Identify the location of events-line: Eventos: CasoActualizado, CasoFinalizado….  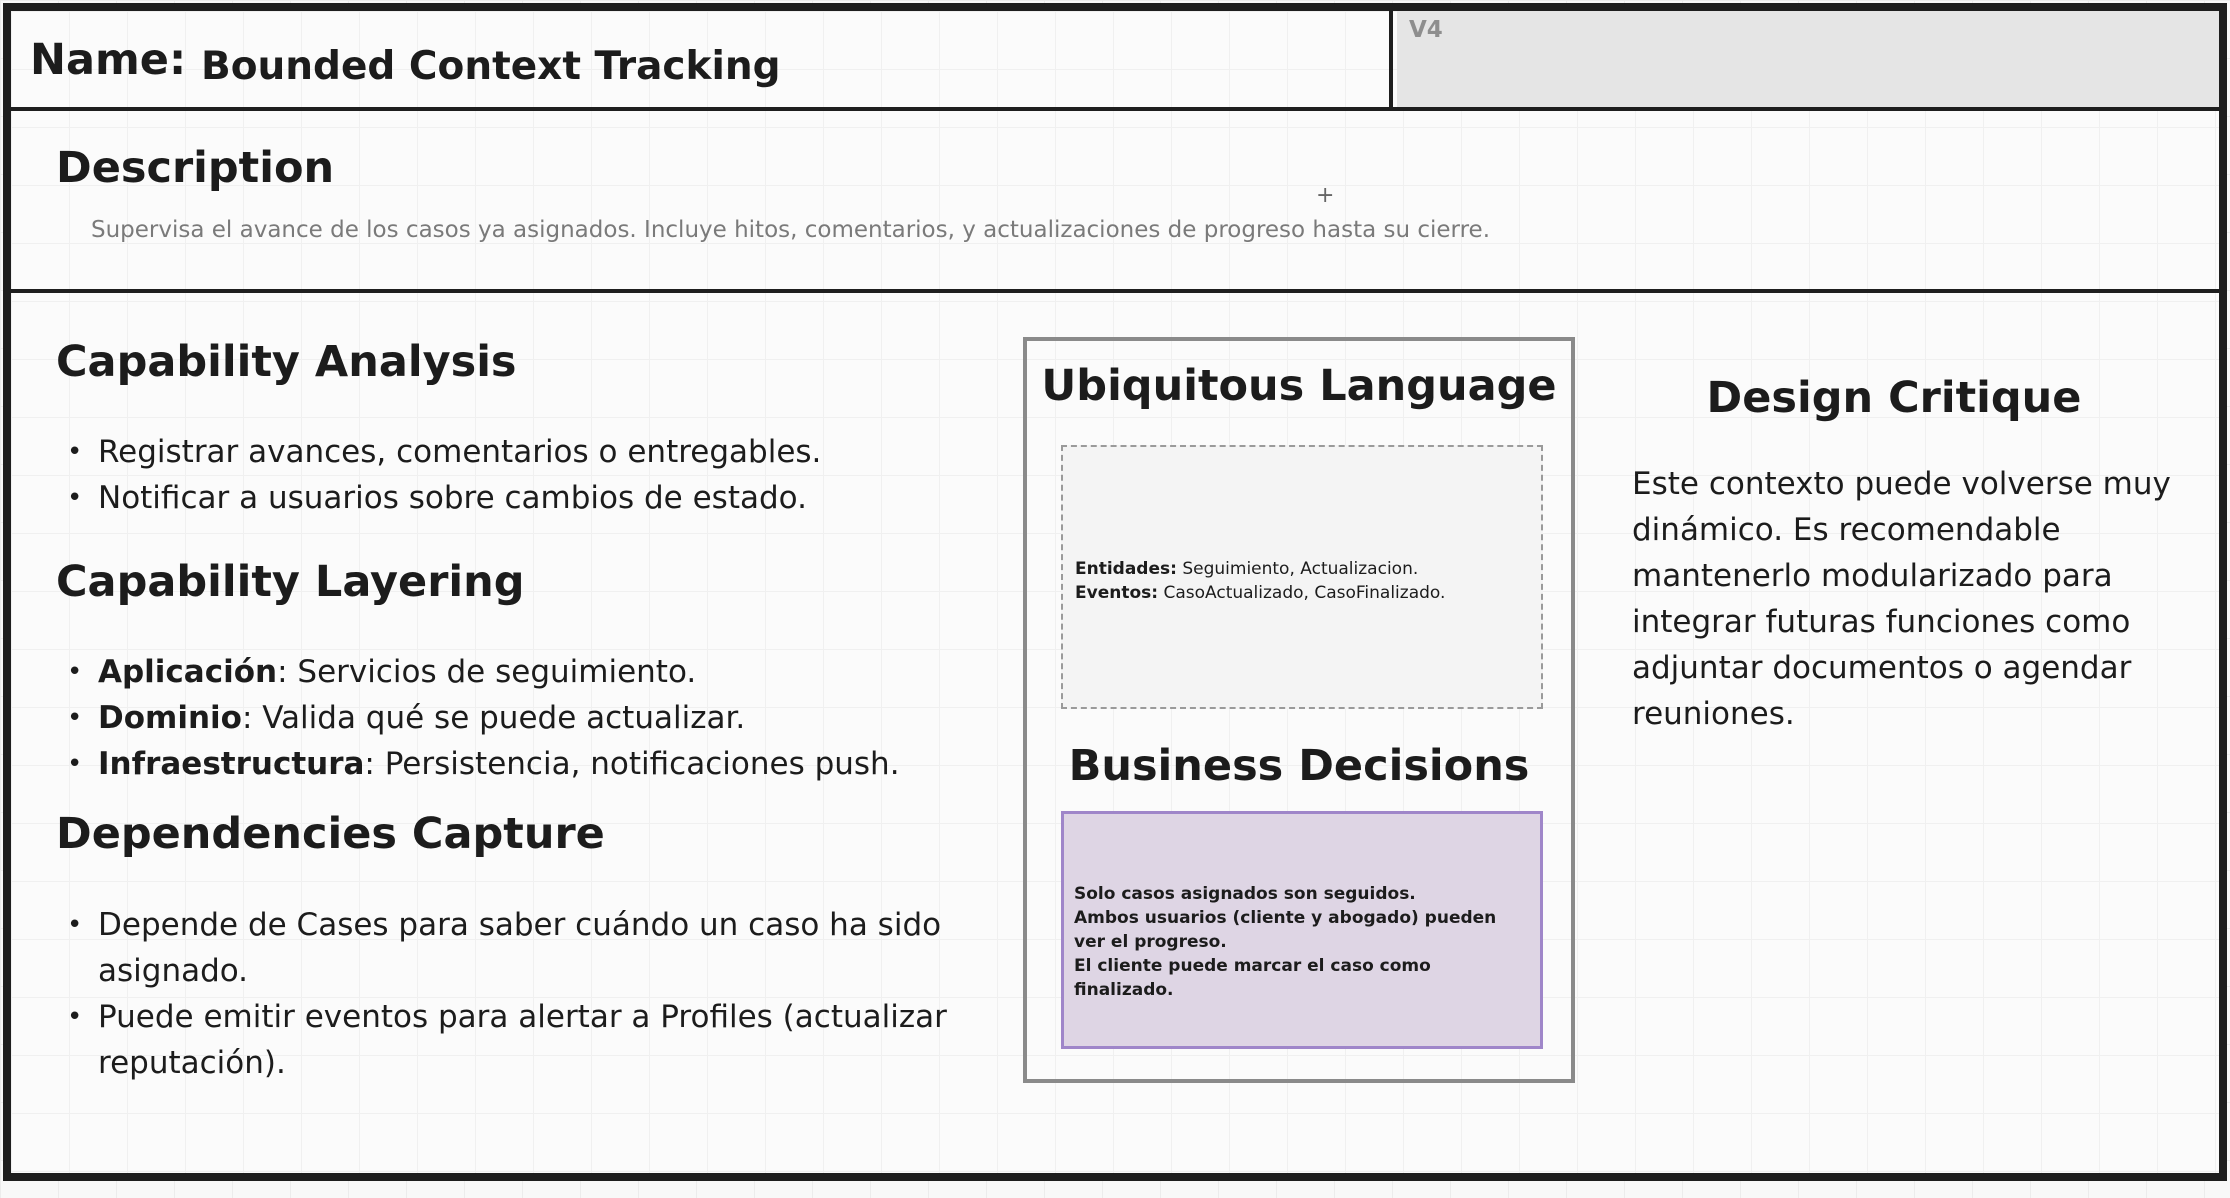
(1260, 593).